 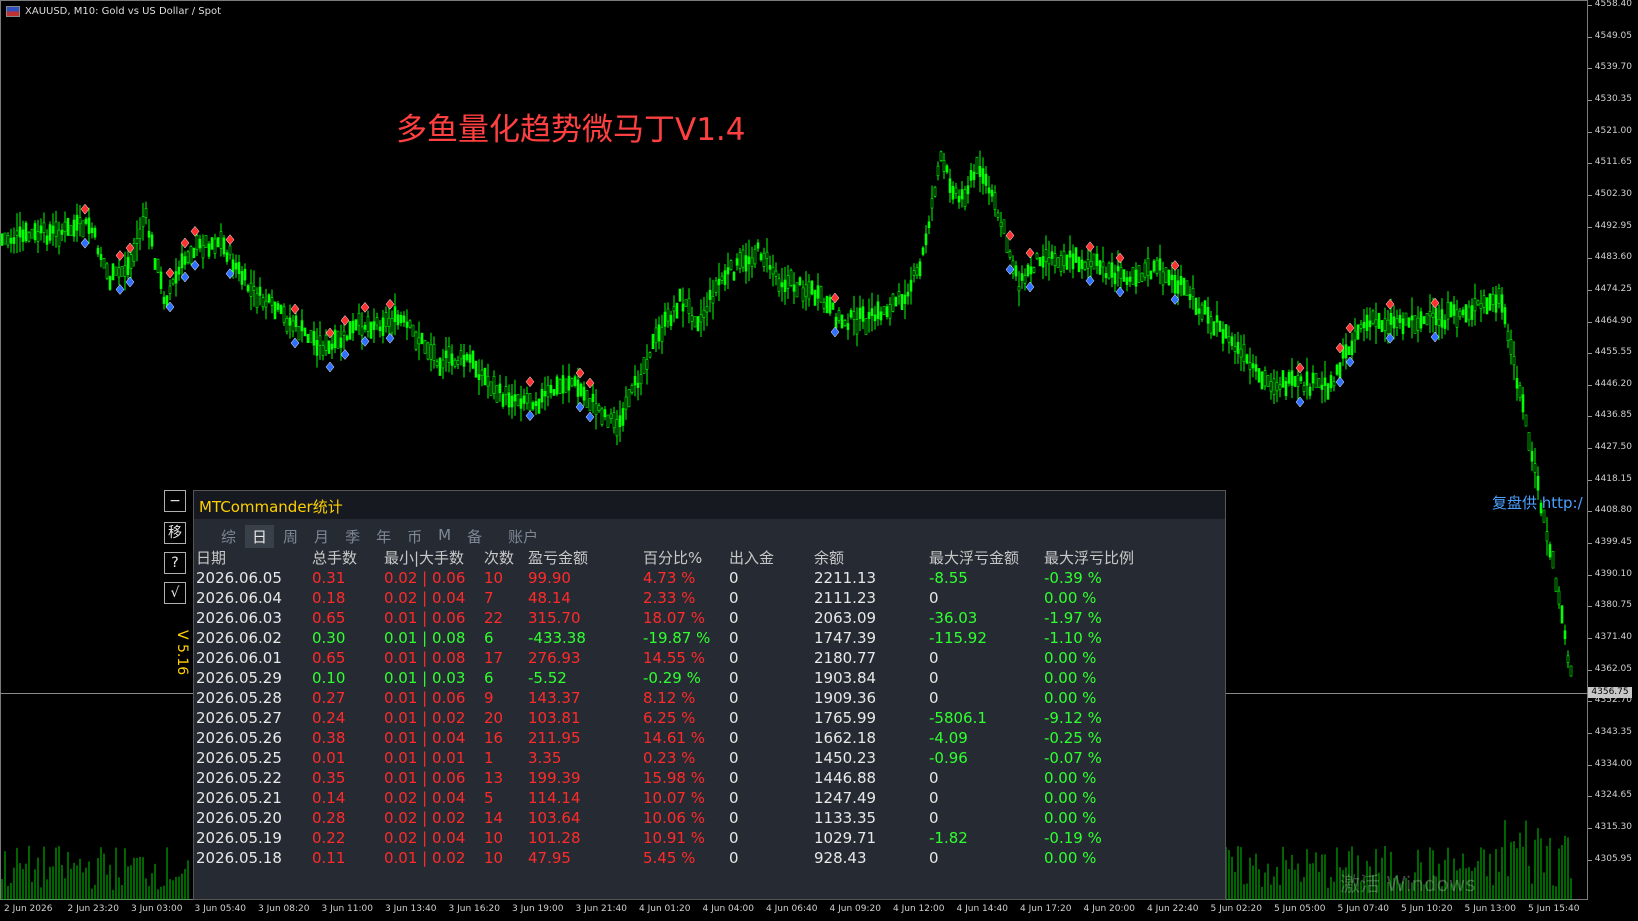 What do you see at coordinates (228, 536) in the screenshot?
I see `tab-0: 综` at bounding box center [228, 536].